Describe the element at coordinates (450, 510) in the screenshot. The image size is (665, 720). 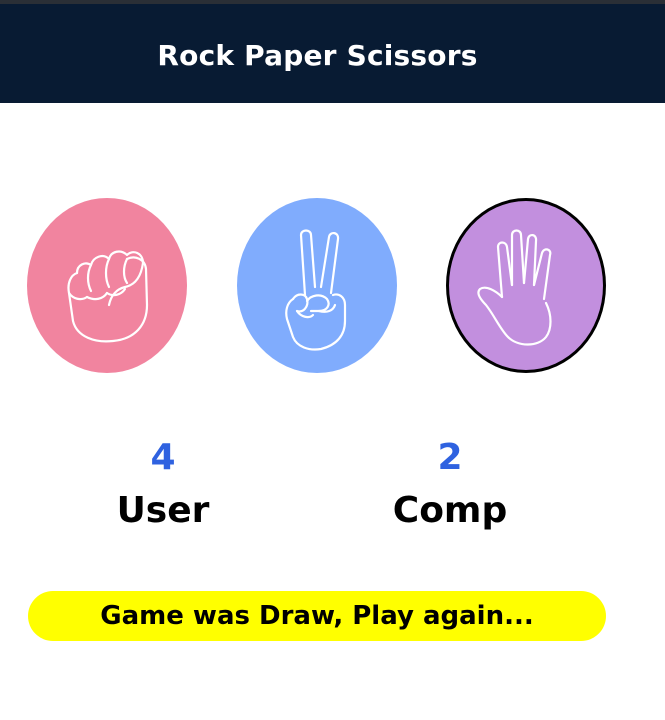
I see `comp-score-label: Comp` at that location.